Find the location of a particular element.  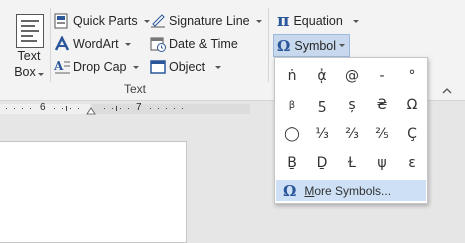

symbol-cell: ⅔ is located at coordinates (352, 134).